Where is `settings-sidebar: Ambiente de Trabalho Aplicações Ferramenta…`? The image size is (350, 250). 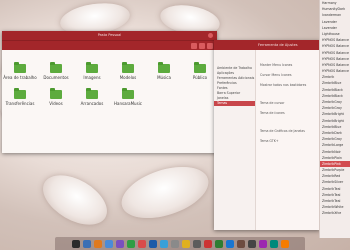 settings-sidebar: Ambiente de Trabalho Aplicações Ferramenta… is located at coordinates (235, 140).